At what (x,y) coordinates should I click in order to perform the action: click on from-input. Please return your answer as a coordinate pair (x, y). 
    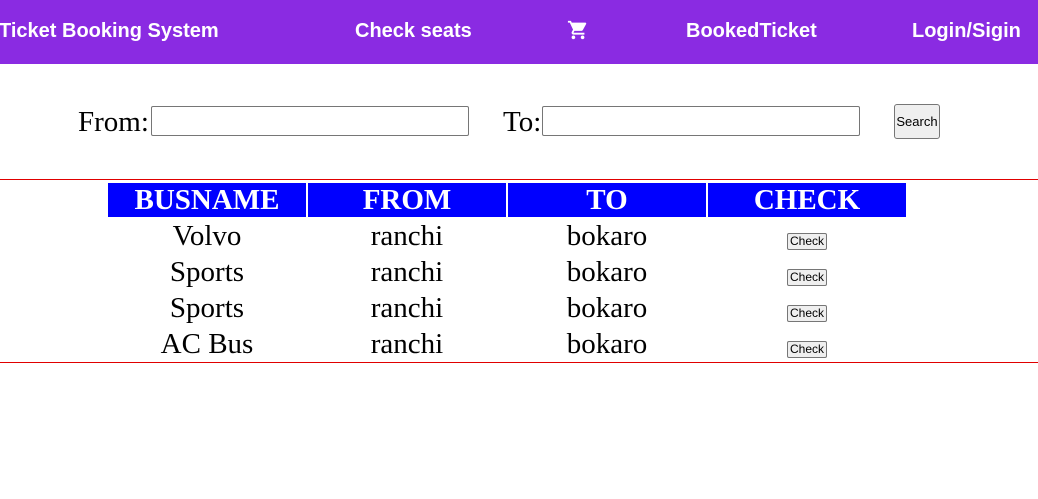
    Looking at the image, I should click on (310, 121).